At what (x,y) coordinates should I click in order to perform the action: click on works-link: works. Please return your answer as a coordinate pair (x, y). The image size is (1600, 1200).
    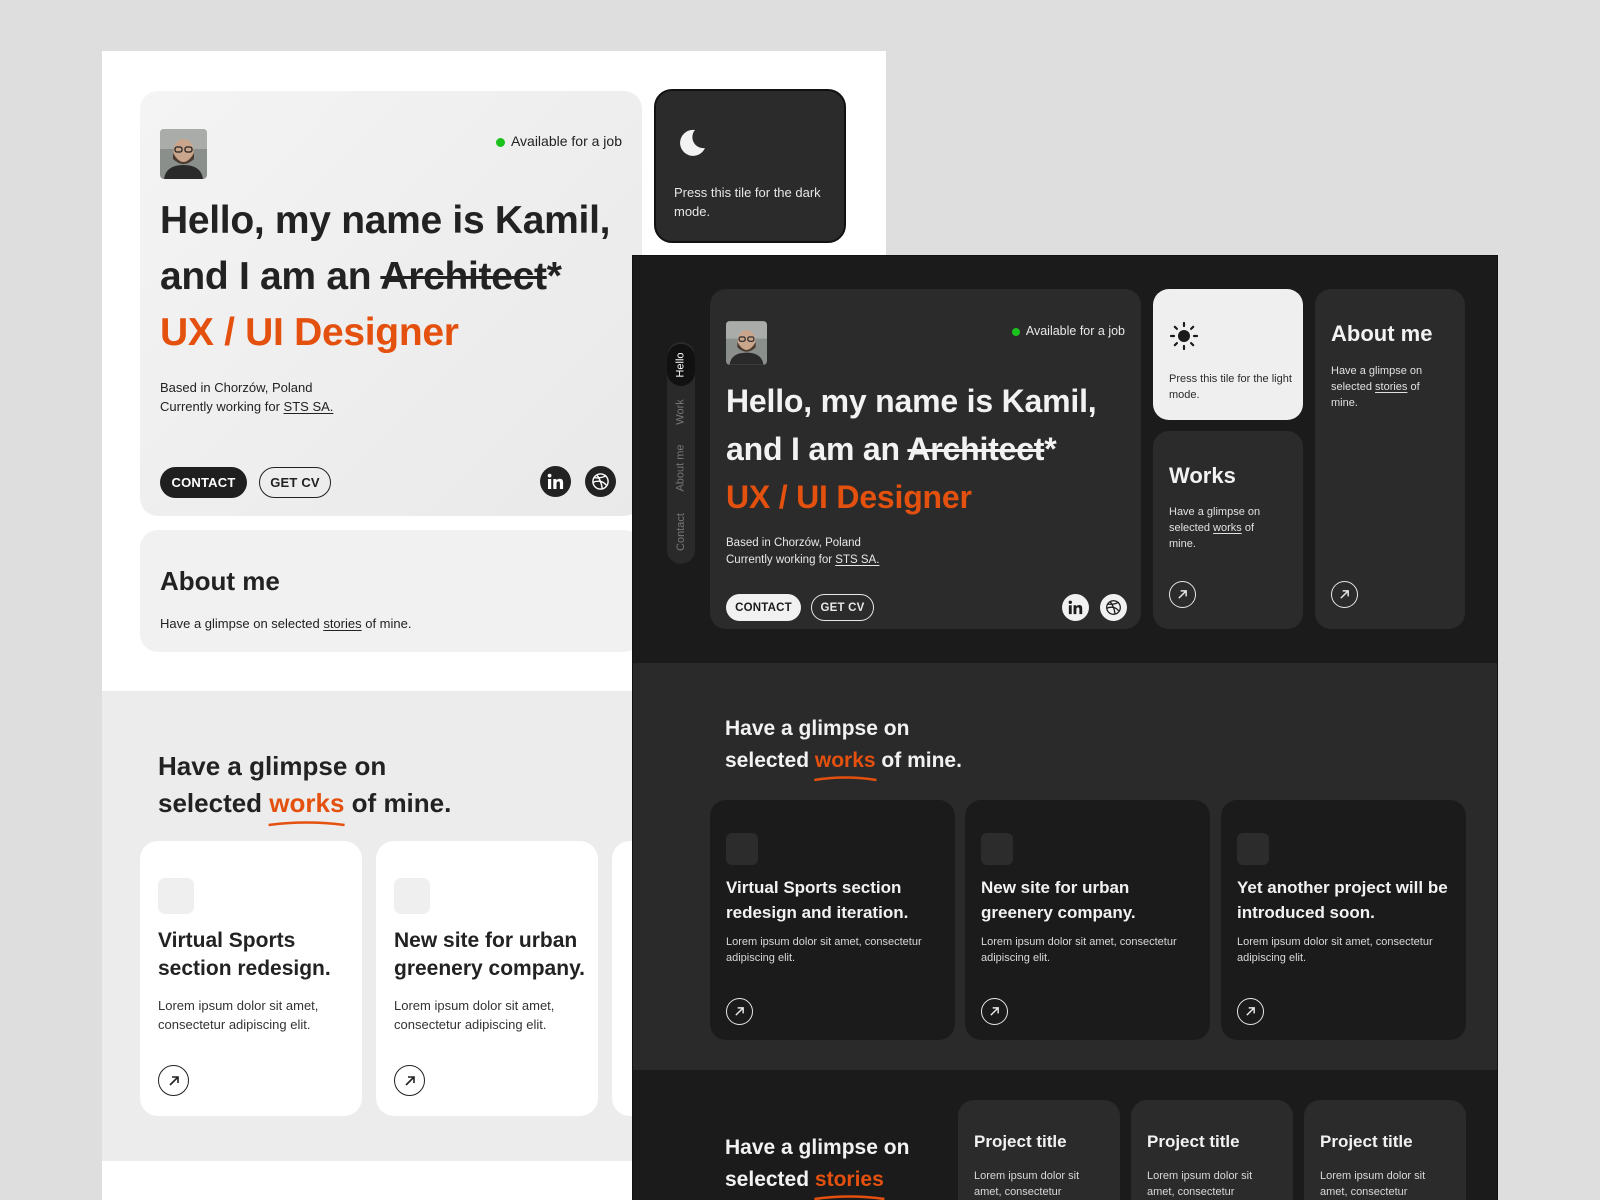
    Looking at the image, I should click on (1227, 528).